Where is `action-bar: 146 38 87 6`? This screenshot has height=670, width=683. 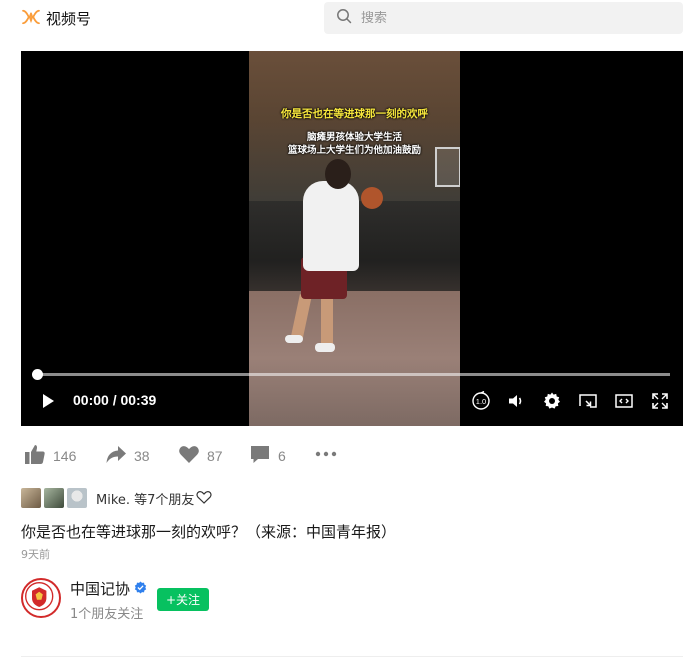
action-bar: 146 38 87 6 is located at coordinates (194, 456).